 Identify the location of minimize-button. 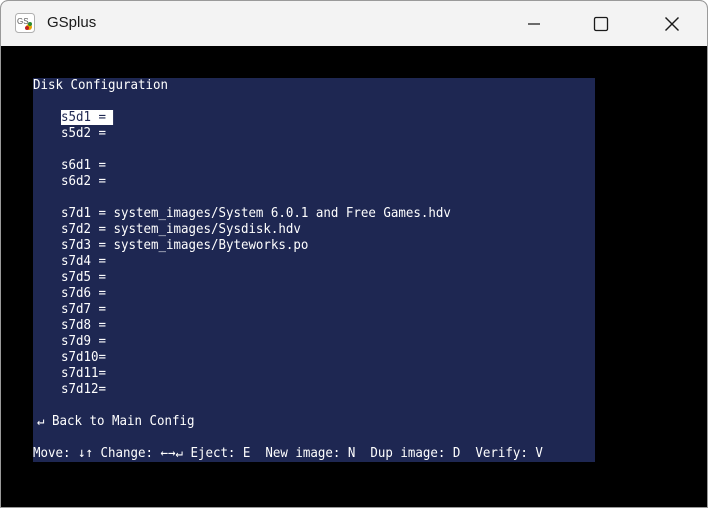
(534, 23).